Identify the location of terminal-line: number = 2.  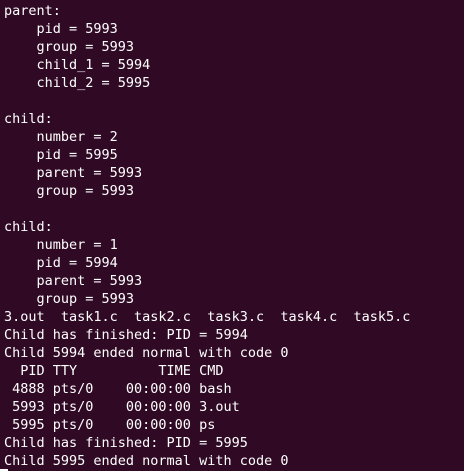
(61, 137).